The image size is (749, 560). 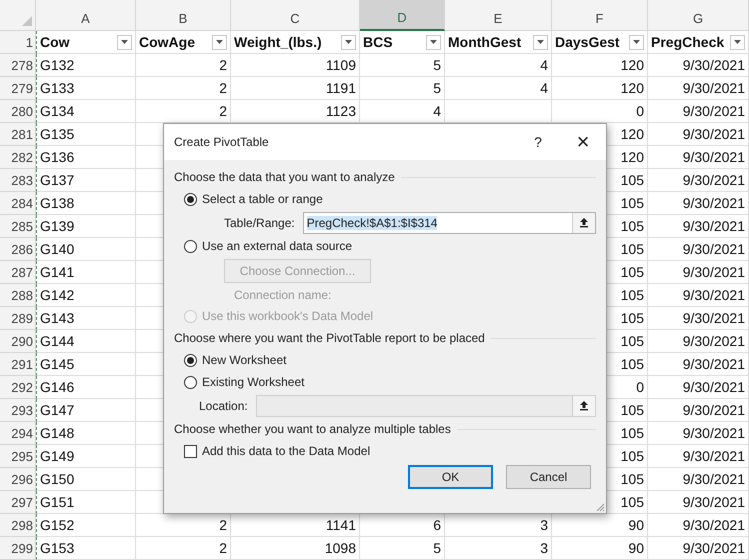 What do you see at coordinates (18, 502) in the screenshot?
I see `row-header: 297` at bounding box center [18, 502].